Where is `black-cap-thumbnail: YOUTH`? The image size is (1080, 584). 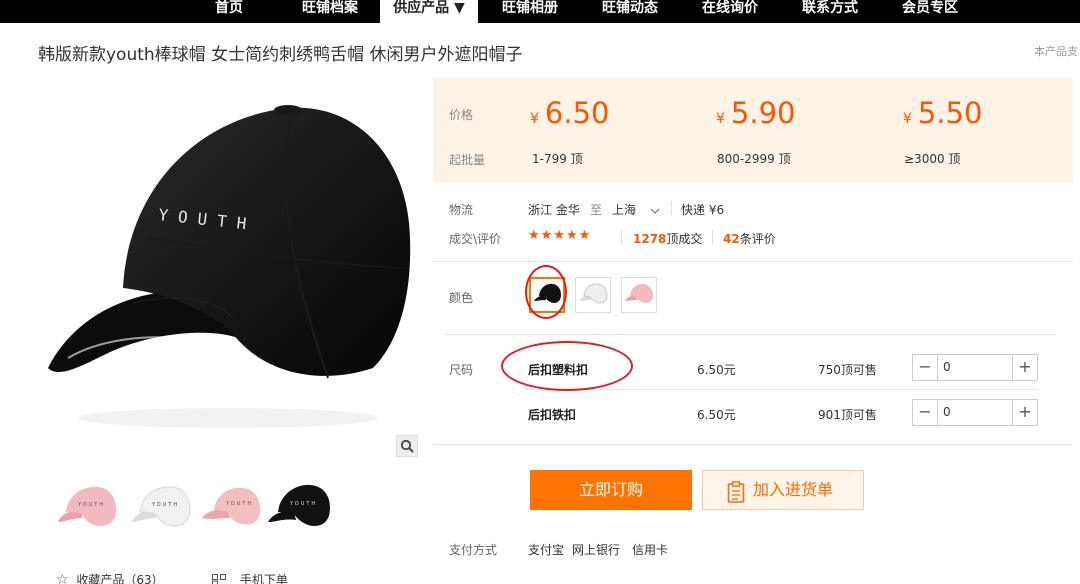 black-cap-thumbnail: YOUTH is located at coordinates (299, 505).